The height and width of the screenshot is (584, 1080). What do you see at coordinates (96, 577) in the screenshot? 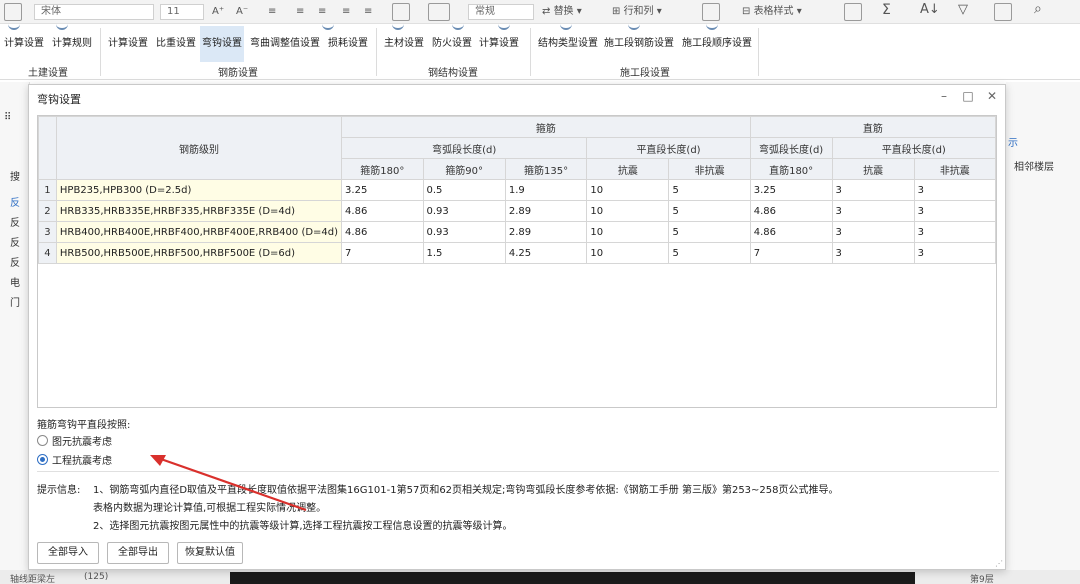
I see `status-count: (125)` at bounding box center [96, 577].